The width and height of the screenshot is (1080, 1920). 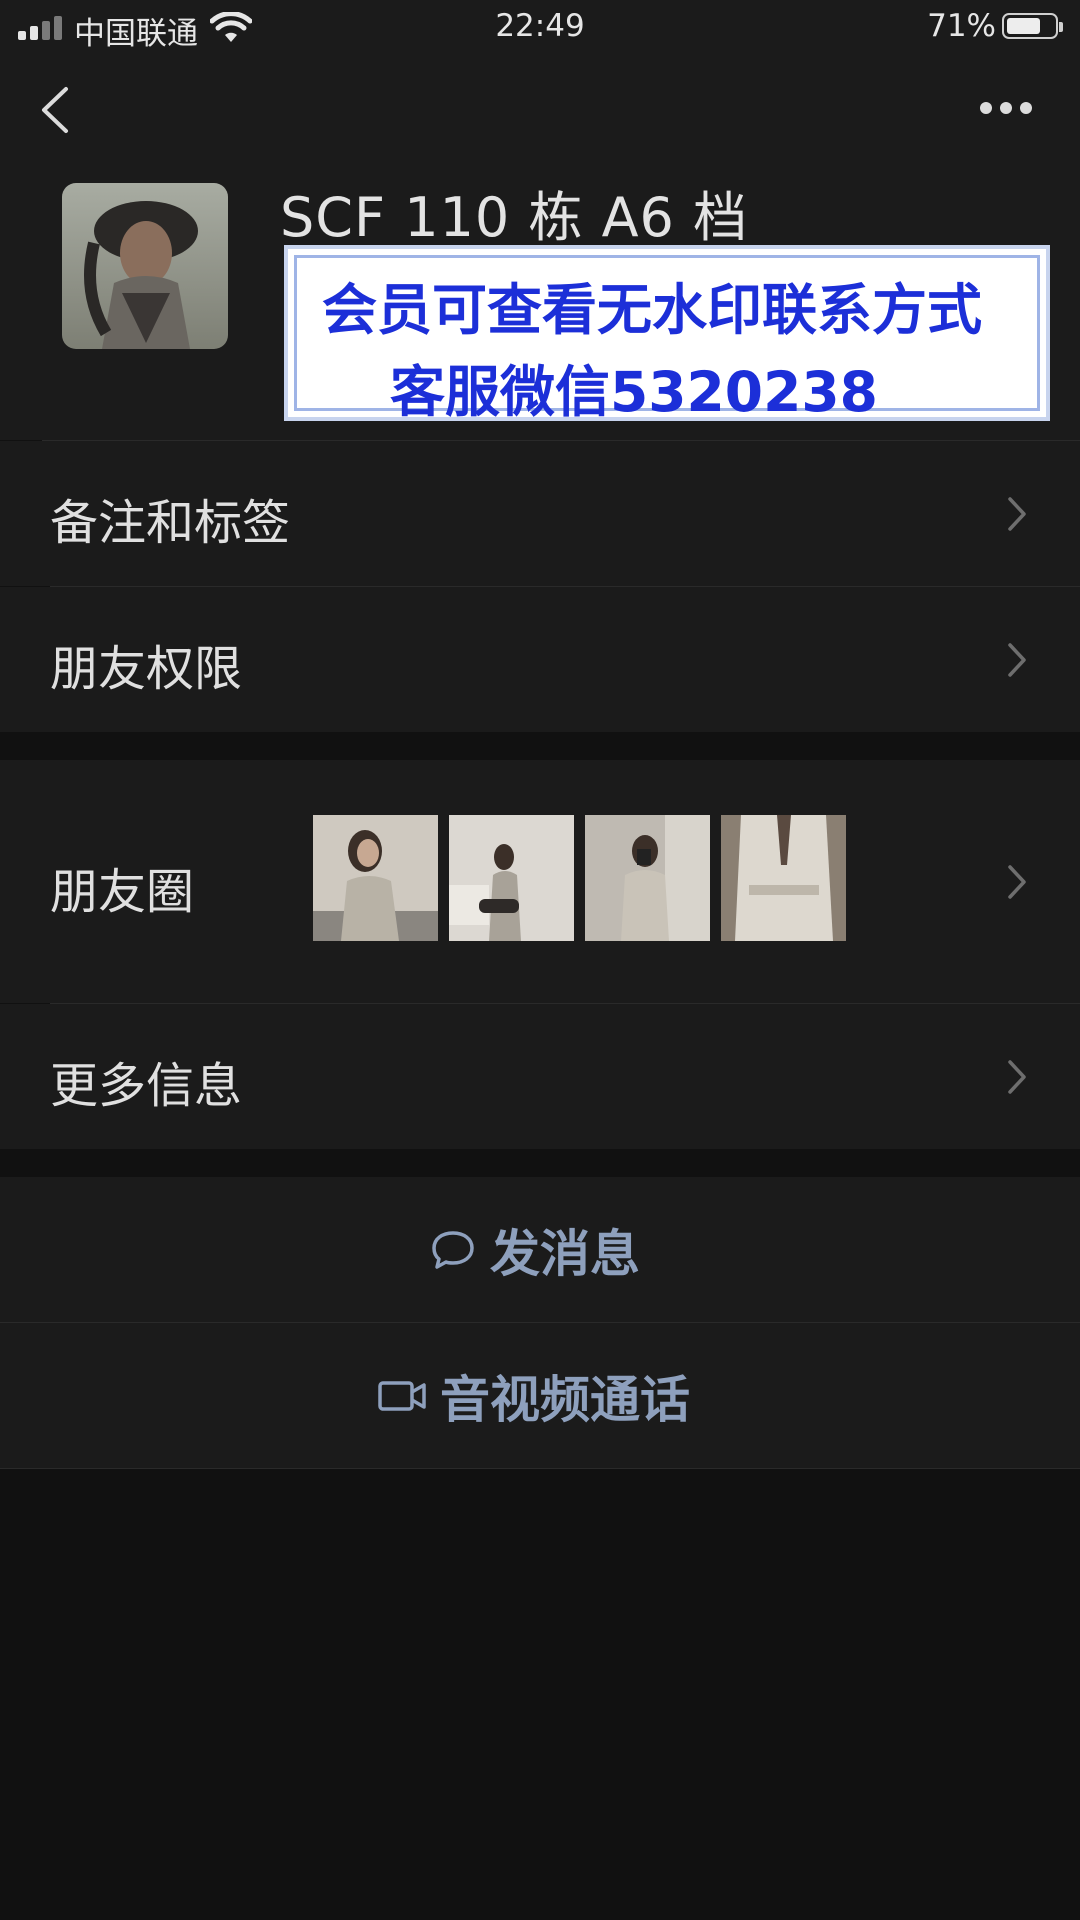 What do you see at coordinates (540, 513) in the screenshot?
I see `notes-tags-row: 备注和标签` at bounding box center [540, 513].